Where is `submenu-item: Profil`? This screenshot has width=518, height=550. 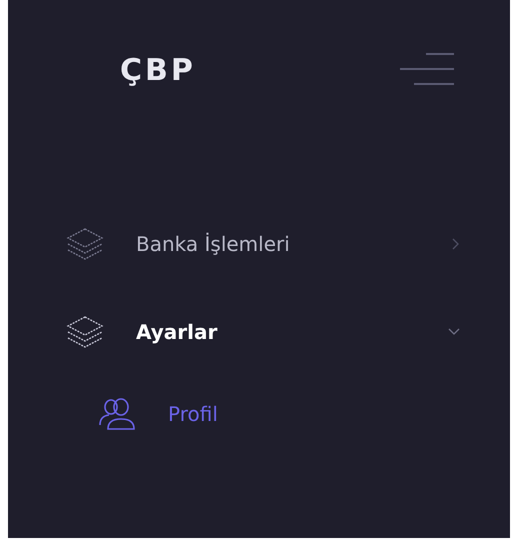 submenu-item: Profil is located at coordinates (259, 414).